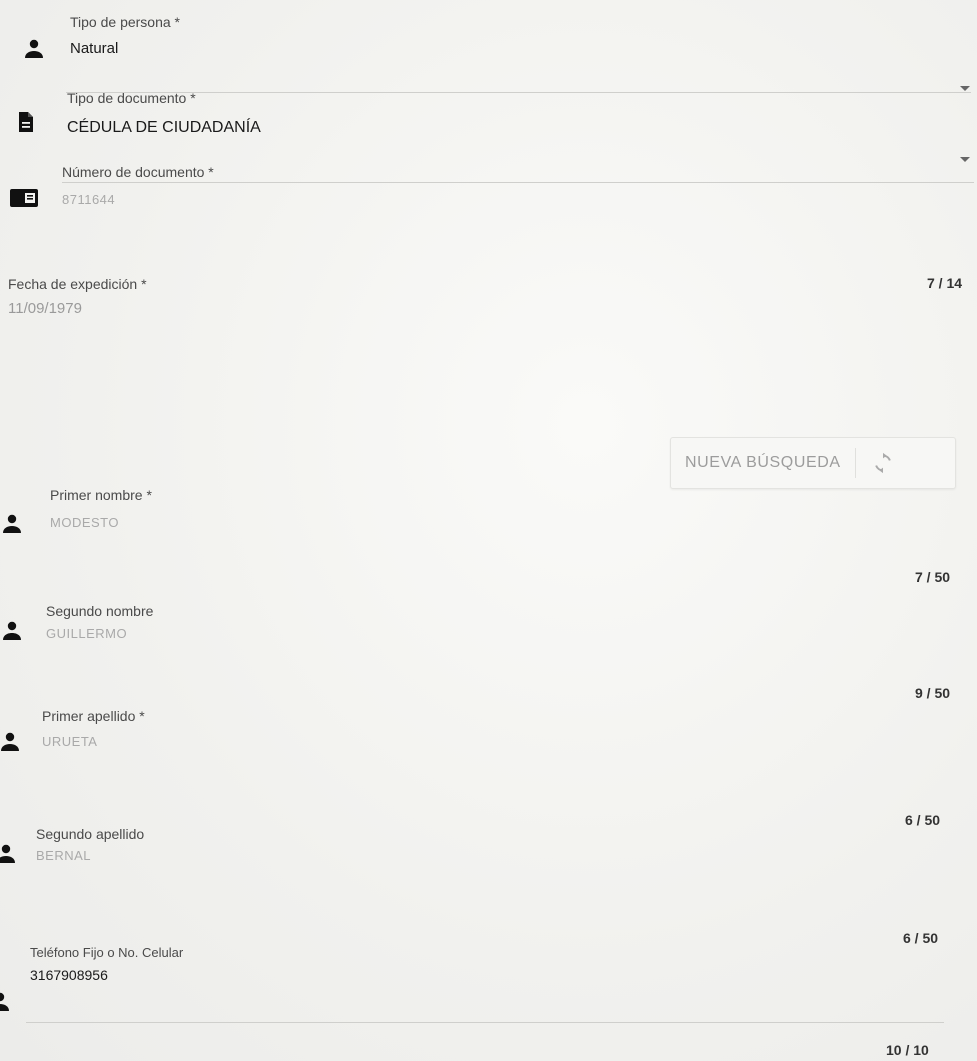 The height and width of the screenshot is (1061, 977). Describe the element at coordinates (90, 834) in the screenshot. I see `segundo-apellido-label: Segundo apellido` at that location.